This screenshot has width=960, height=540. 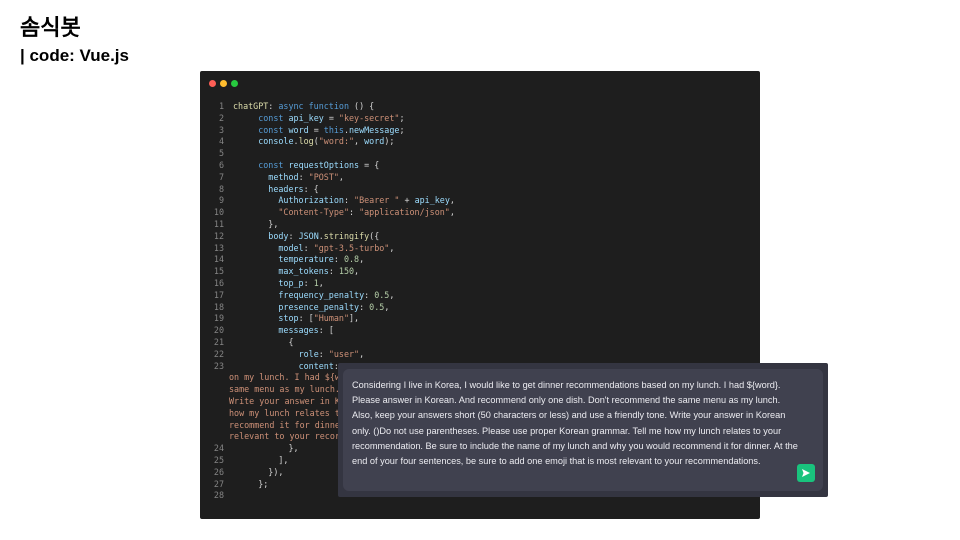 I want to click on code-token: };, so click(x=251, y=483).